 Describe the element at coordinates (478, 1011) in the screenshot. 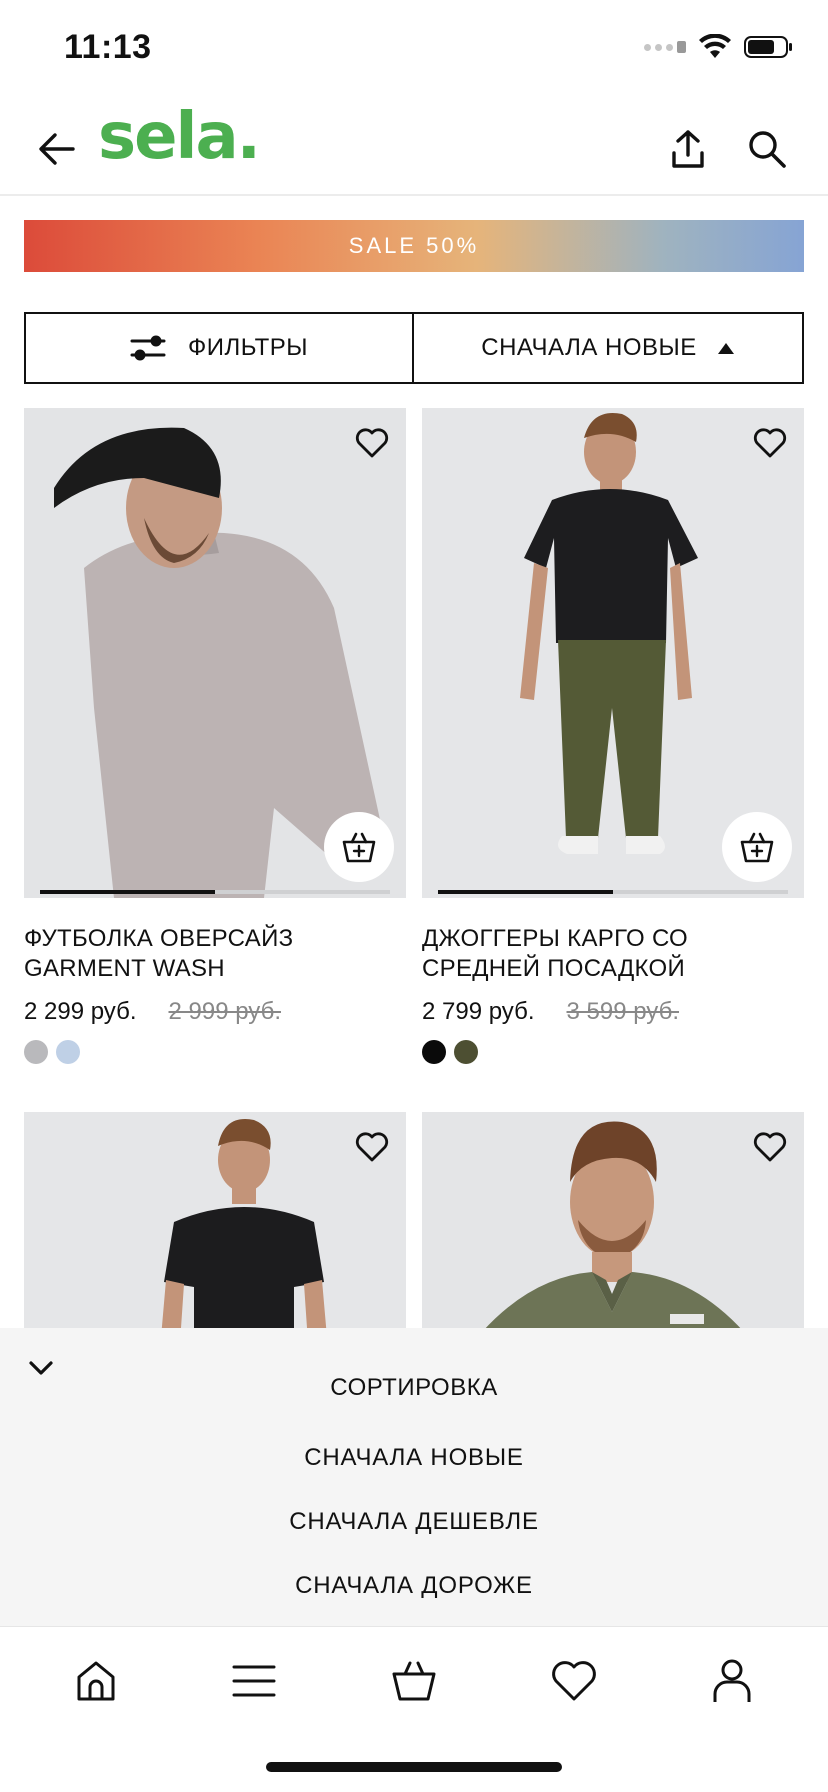

I see `current-price: 2 799 руб.` at that location.